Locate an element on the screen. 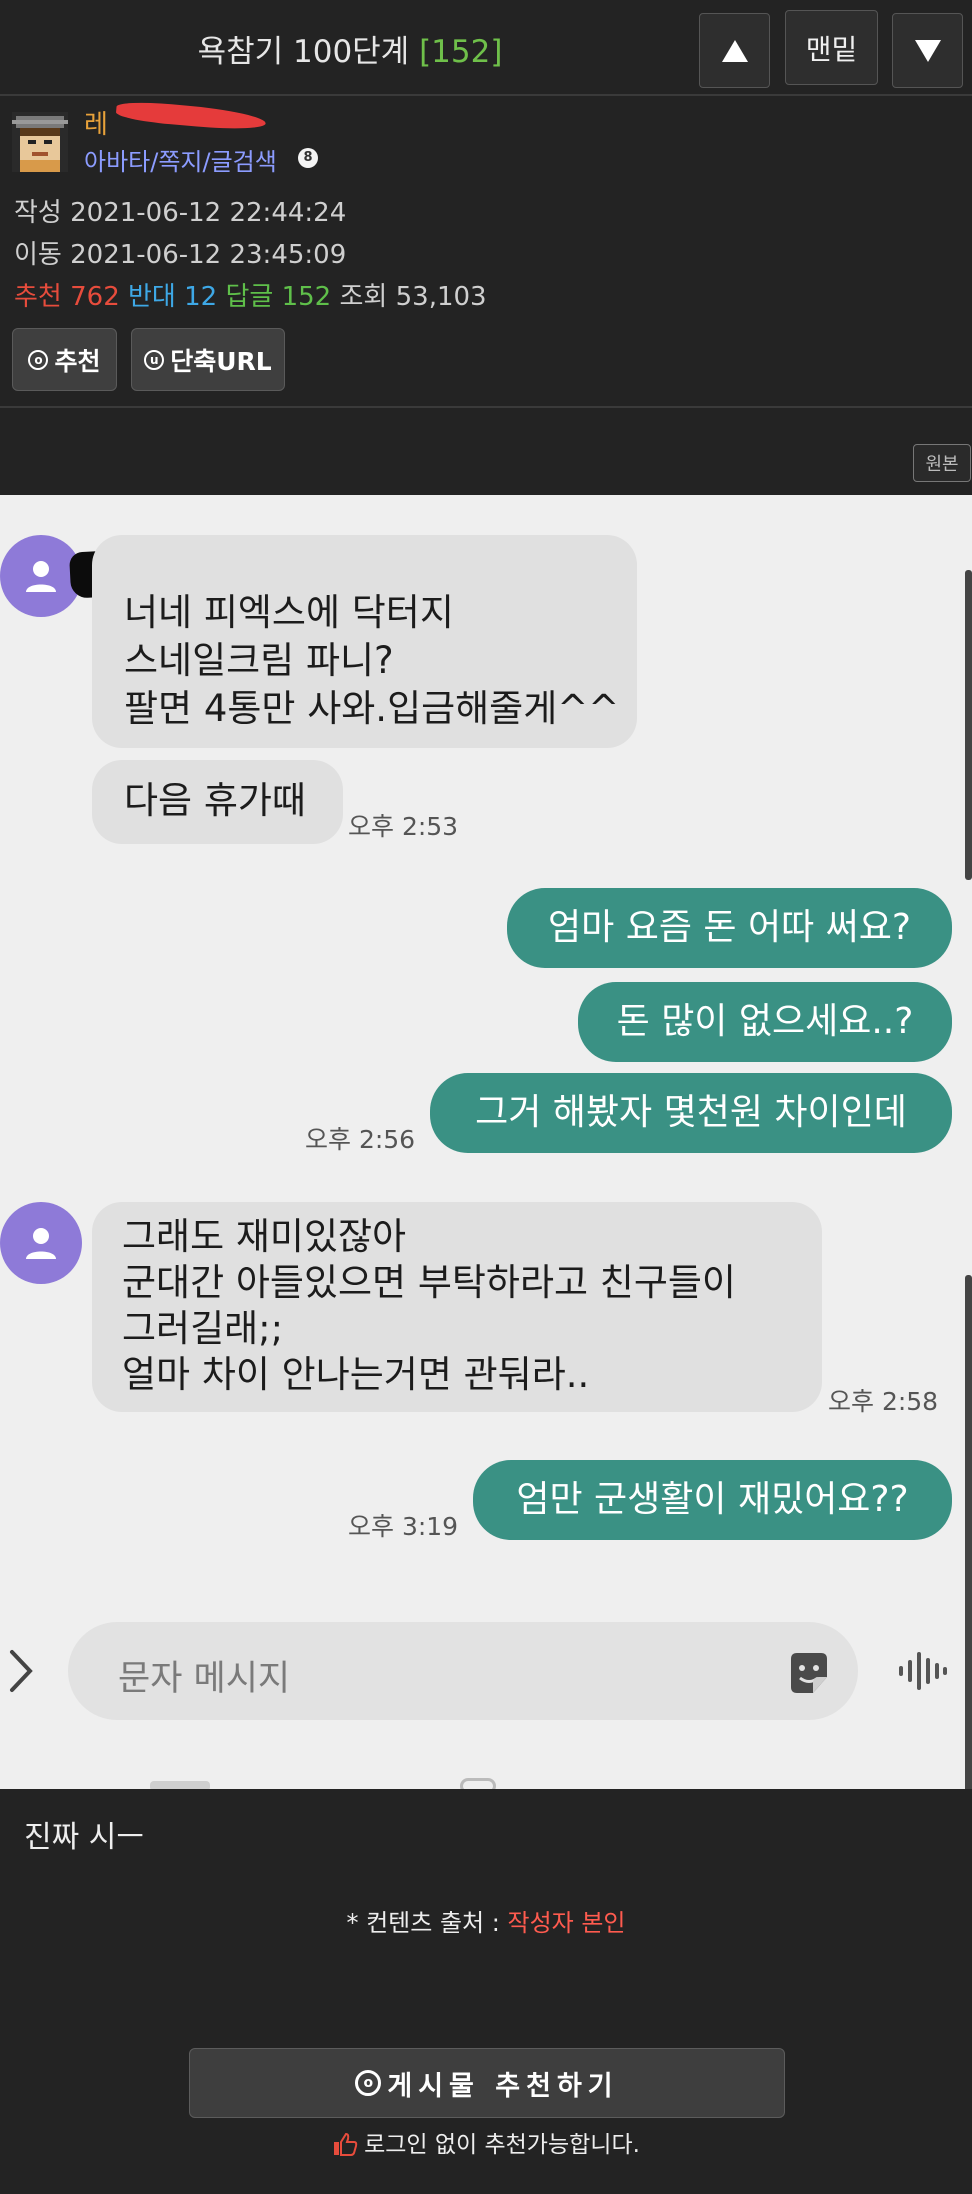 The height and width of the screenshot is (2194, 972). recommend-button: o 추천 is located at coordinates (64, 359).